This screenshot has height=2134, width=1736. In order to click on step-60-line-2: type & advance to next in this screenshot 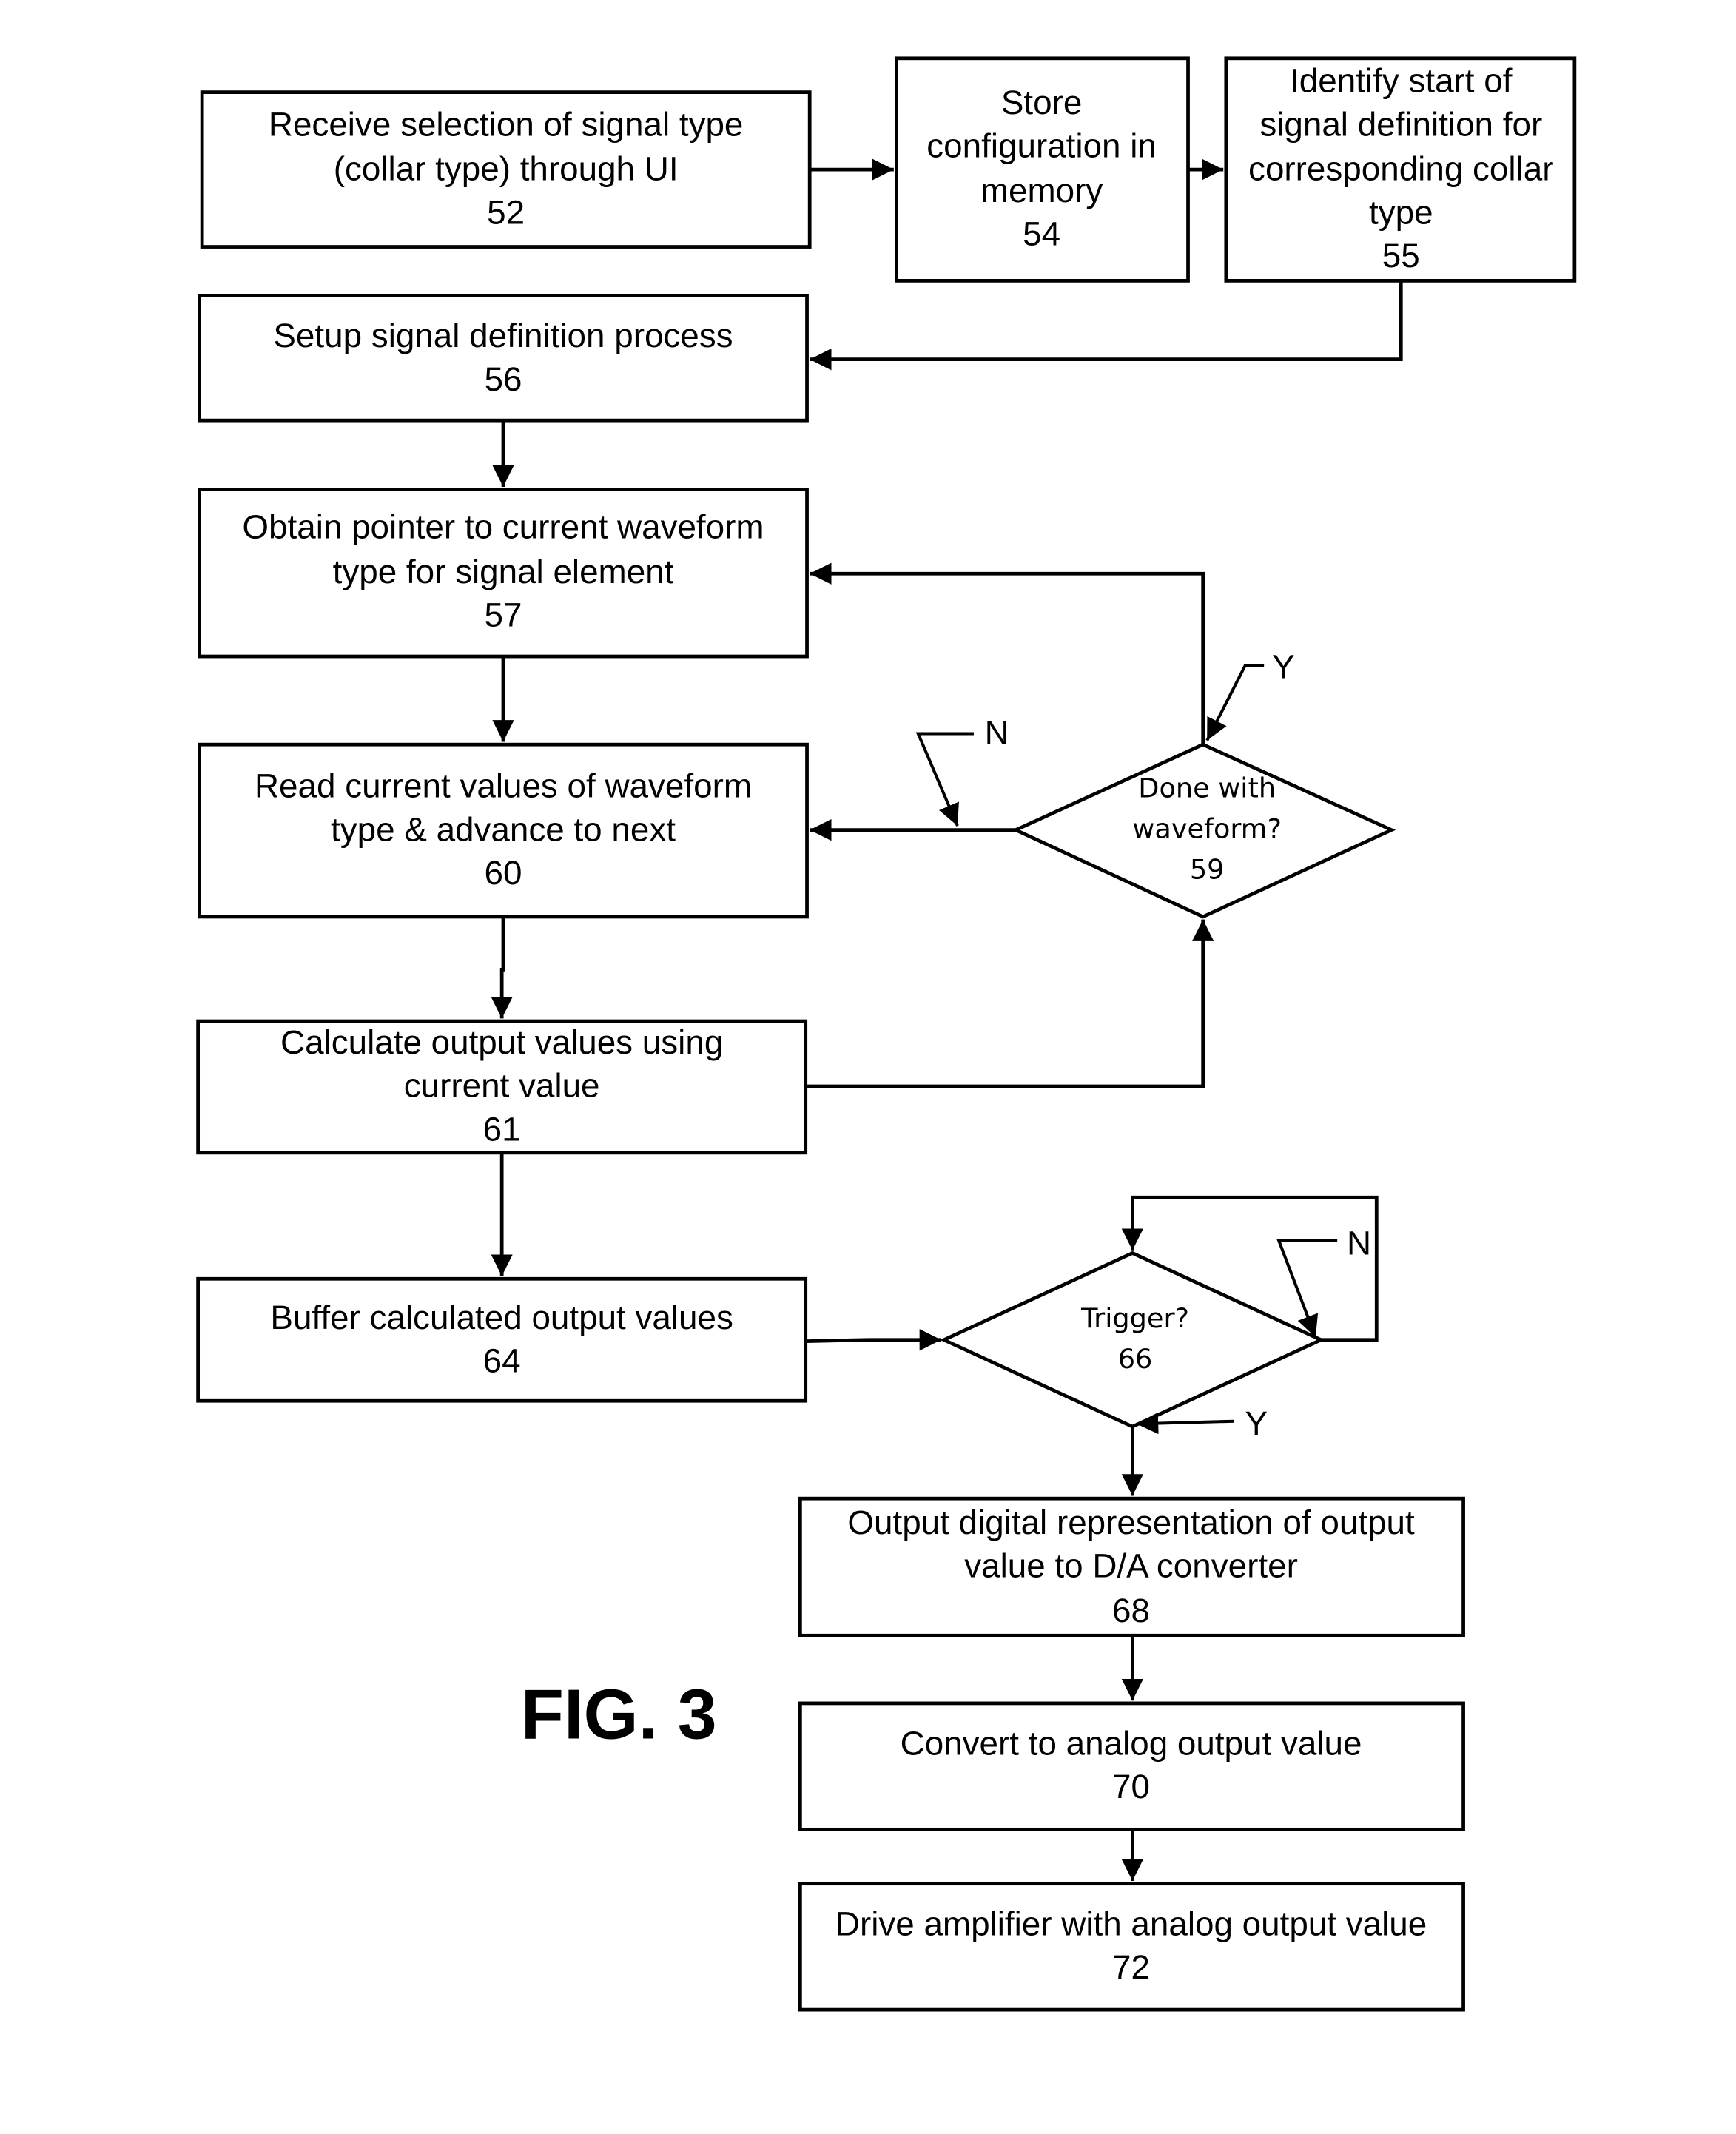, I will do `click(504, 829)`.